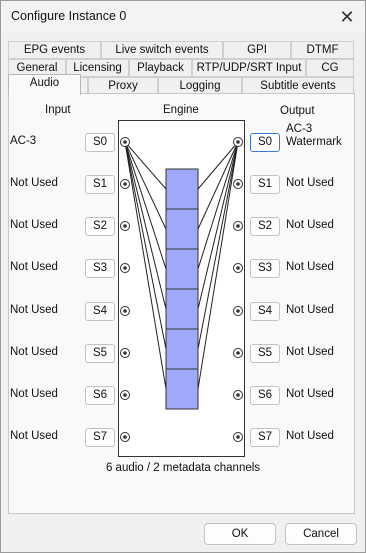  I want to click on input-source-button: S2, so click(100, 226).